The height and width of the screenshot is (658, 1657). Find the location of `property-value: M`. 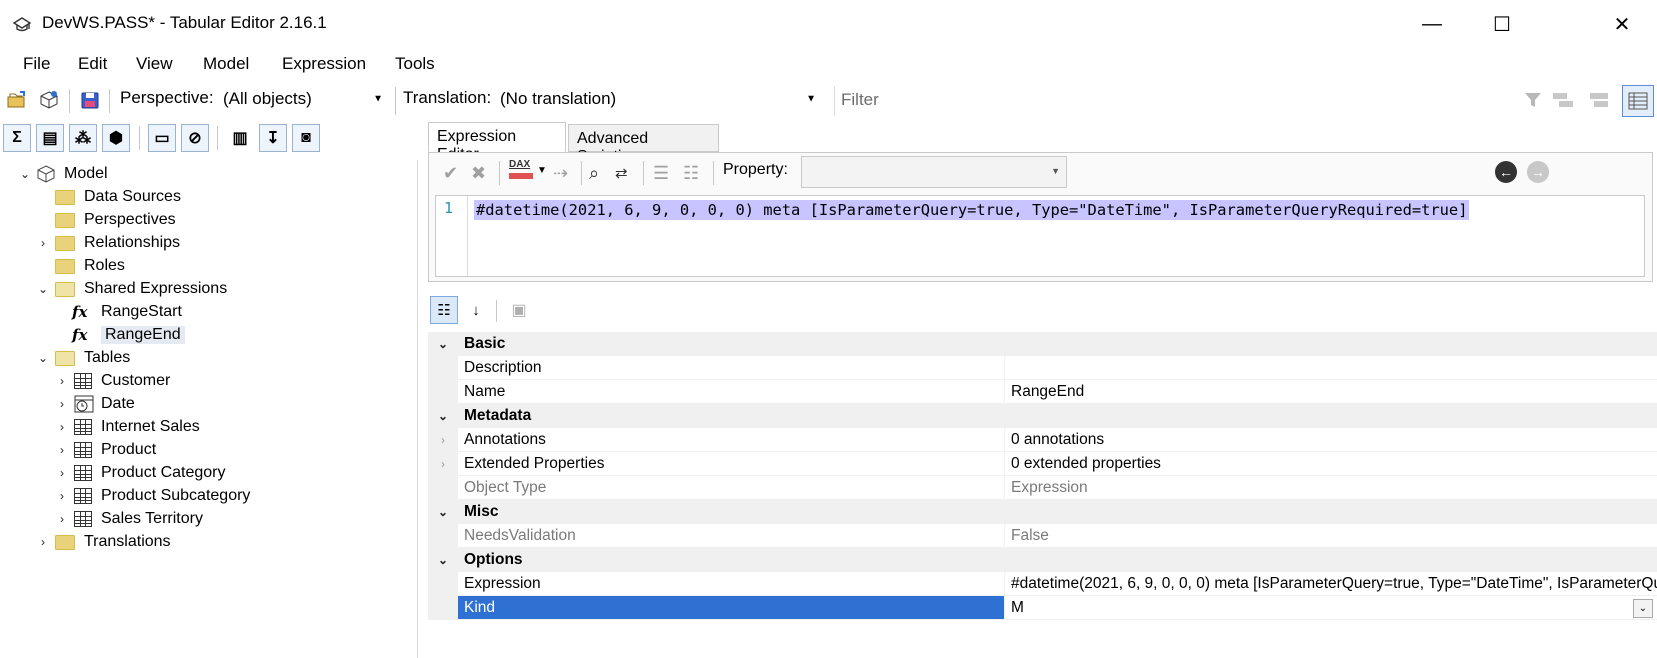

property-value: M is located at coordinates (1331, 608).